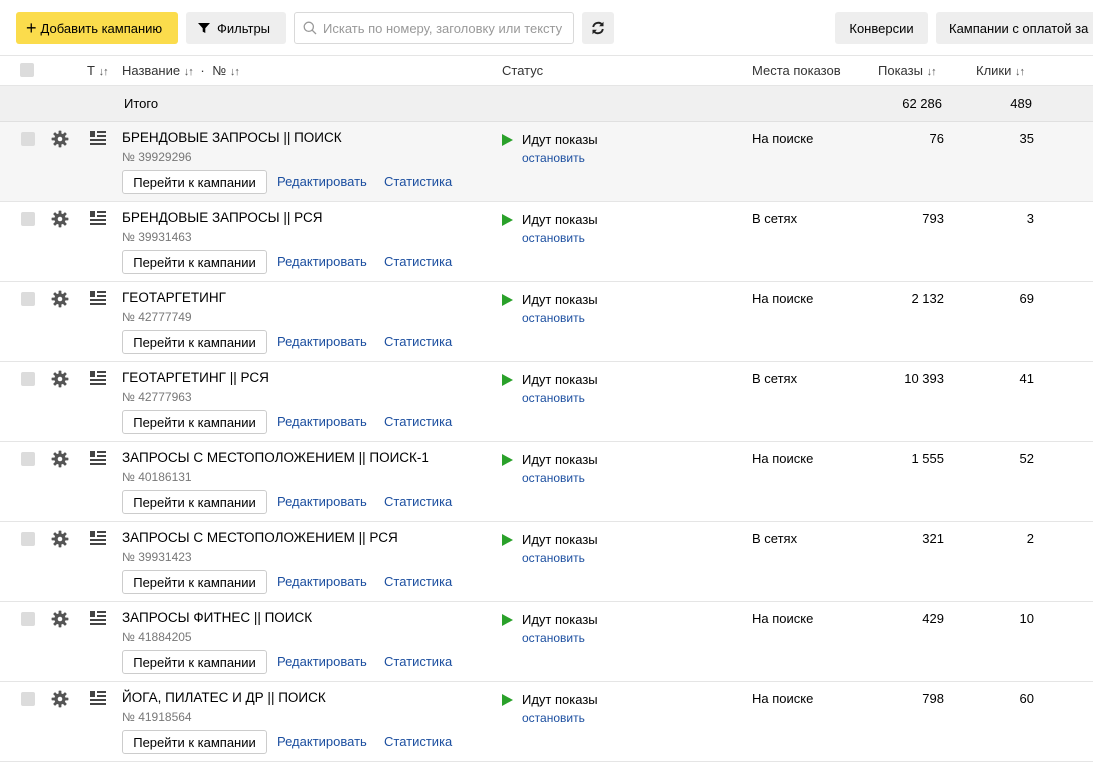  I want to click on campaign-name: ЗАПРОСЫ С МЕСТОПОЛОЖЕНИЕМ || РСЯ, so click(260, 537).